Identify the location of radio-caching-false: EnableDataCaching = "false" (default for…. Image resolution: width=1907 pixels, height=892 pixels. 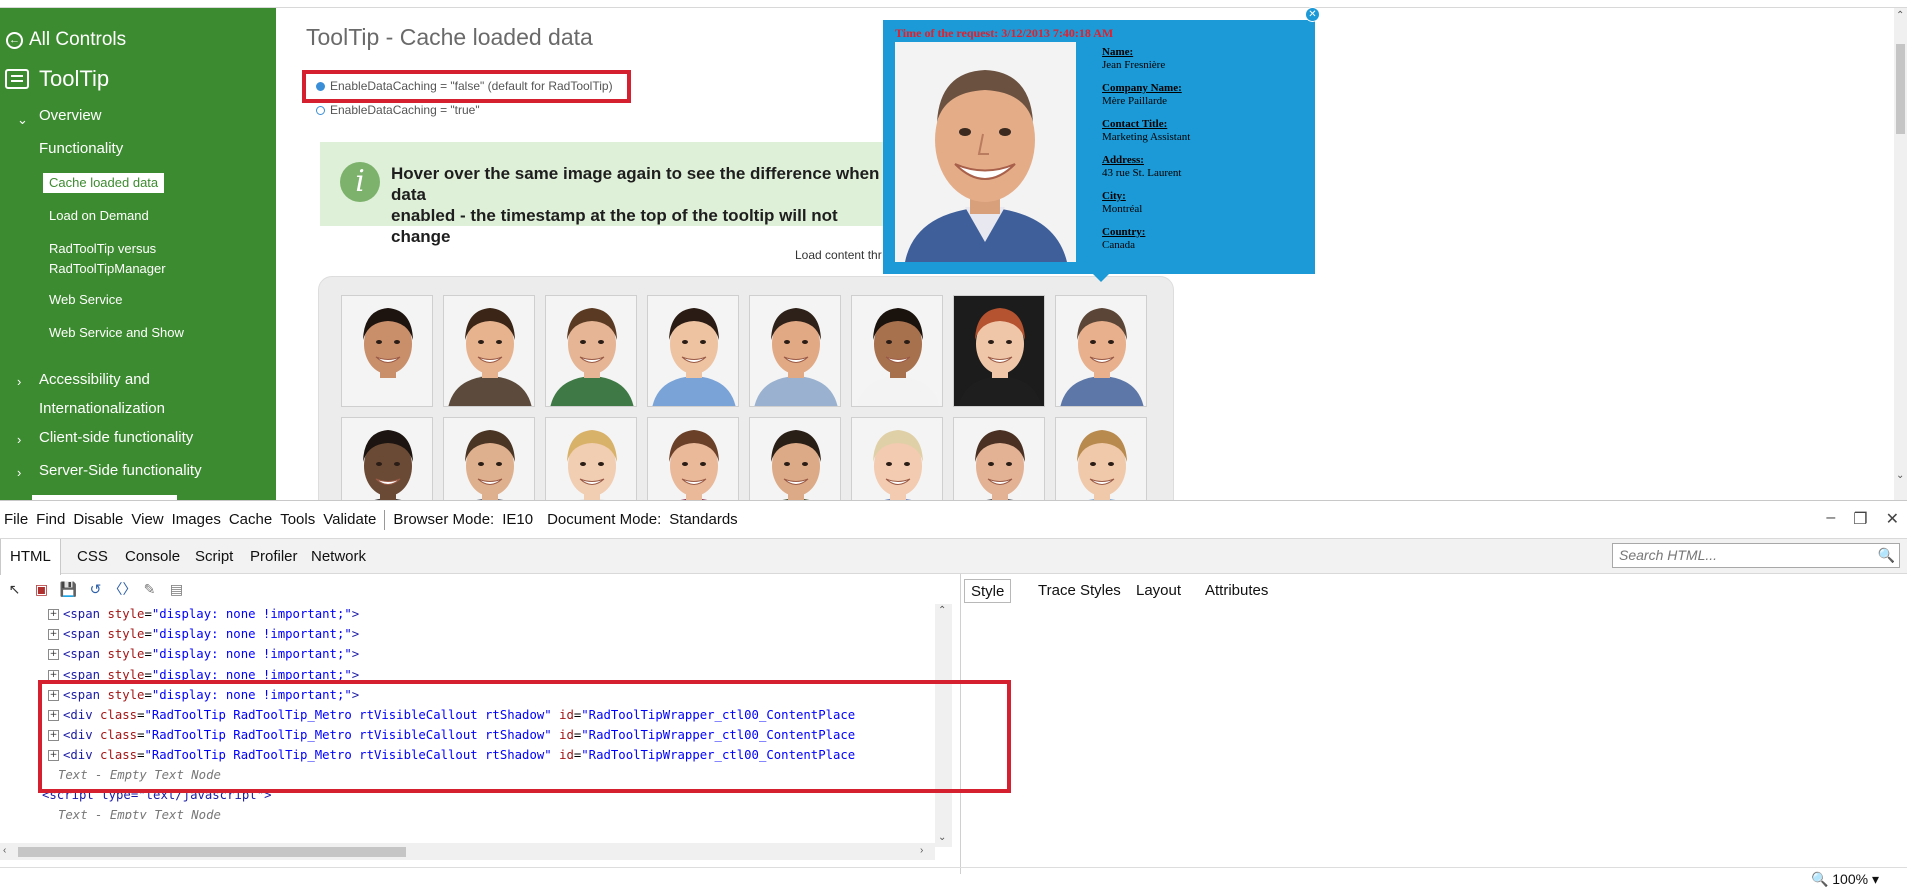
(464, 86).